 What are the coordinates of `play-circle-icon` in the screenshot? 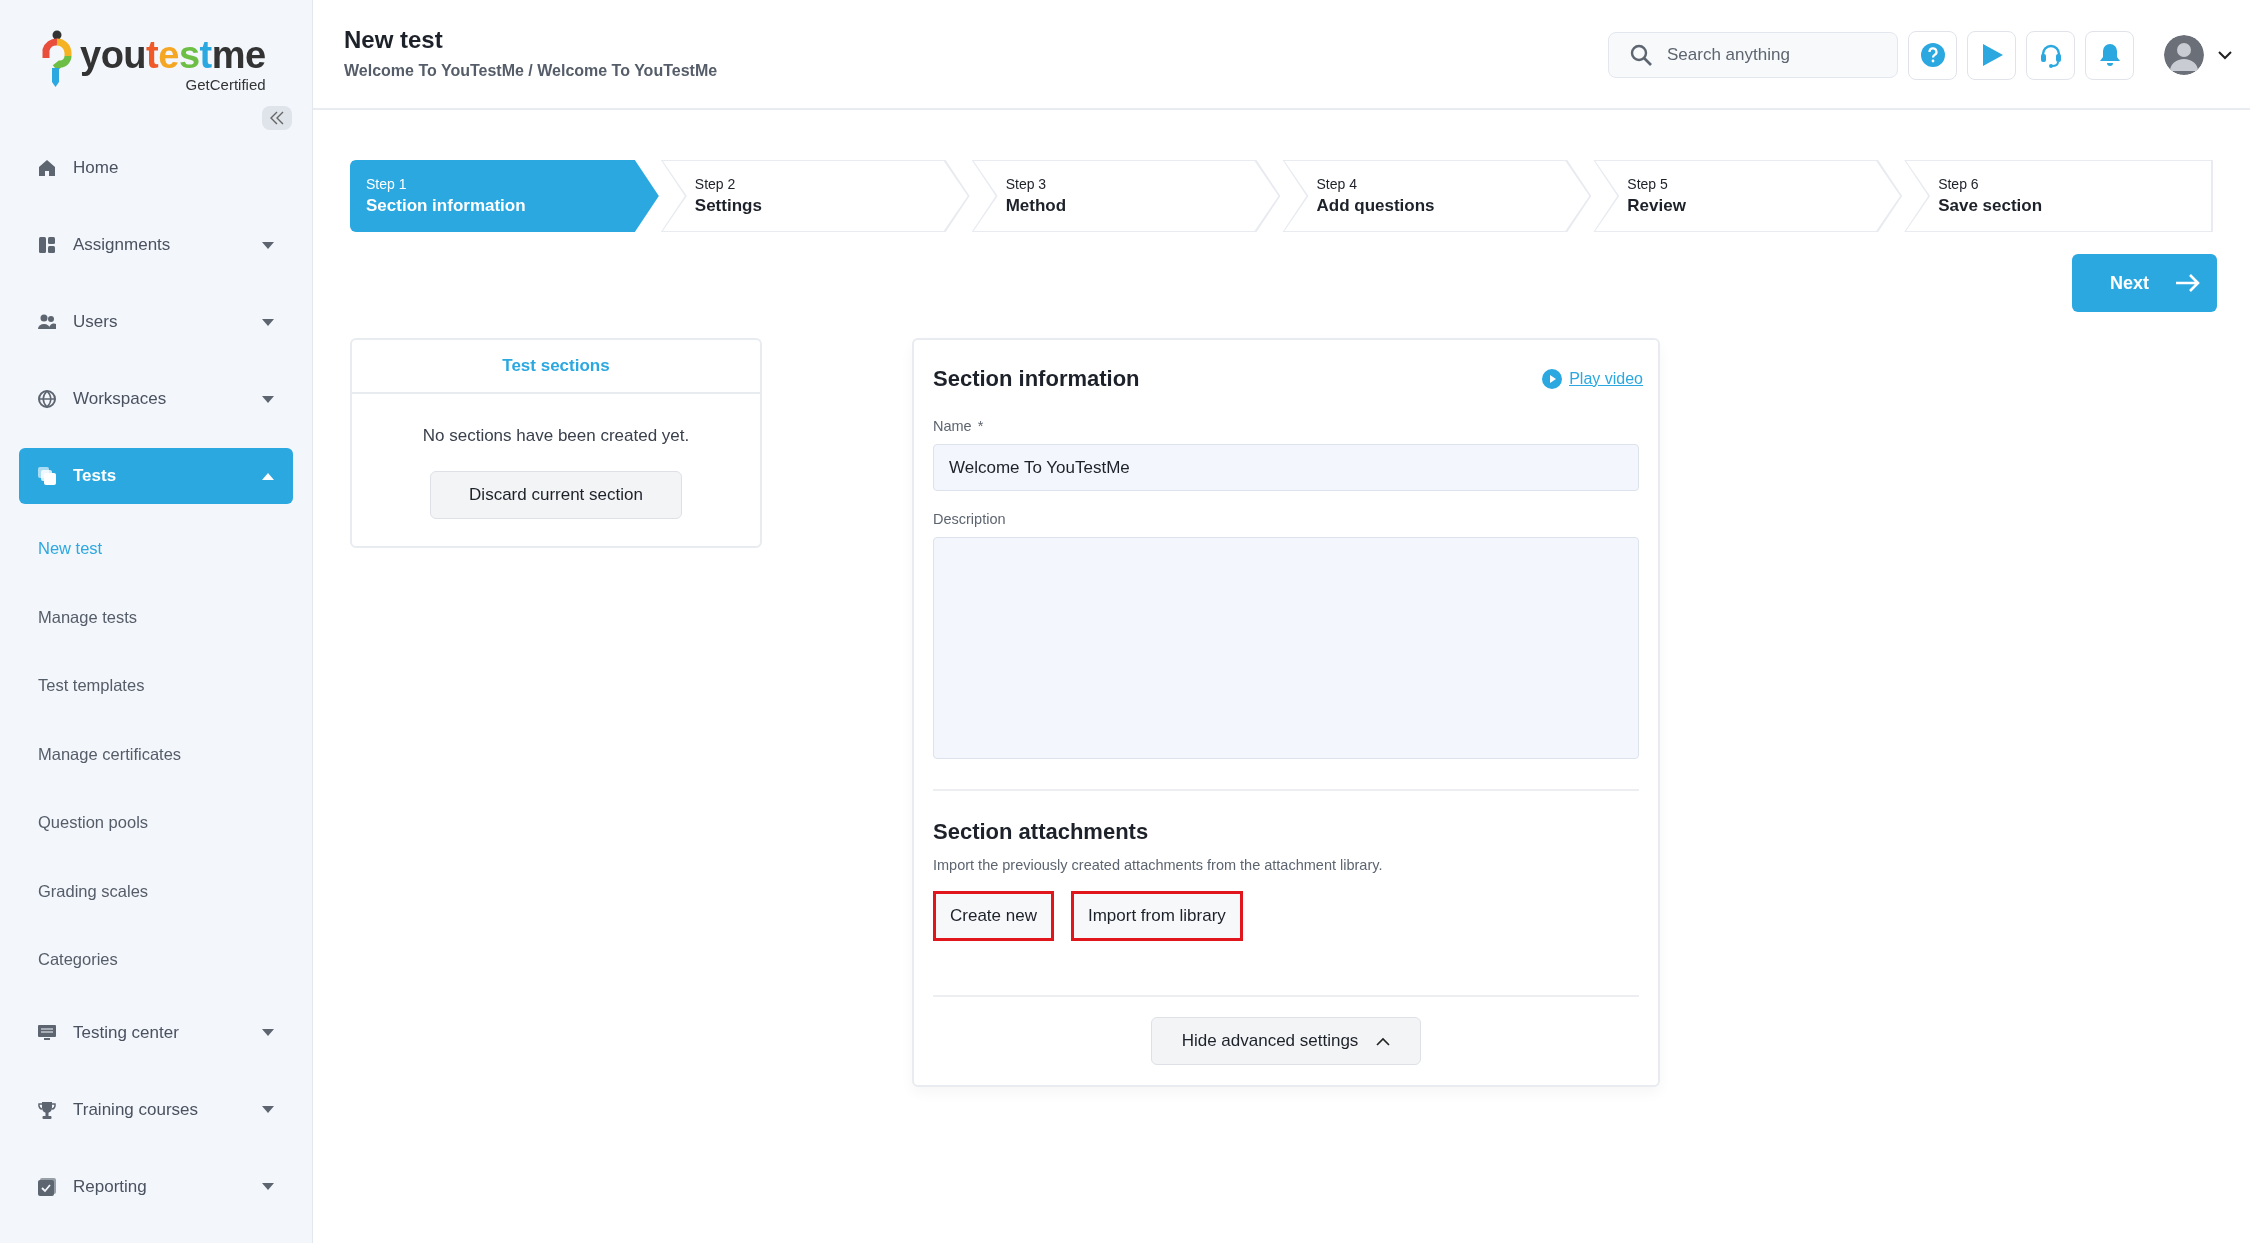 It's located at (1552, 379).